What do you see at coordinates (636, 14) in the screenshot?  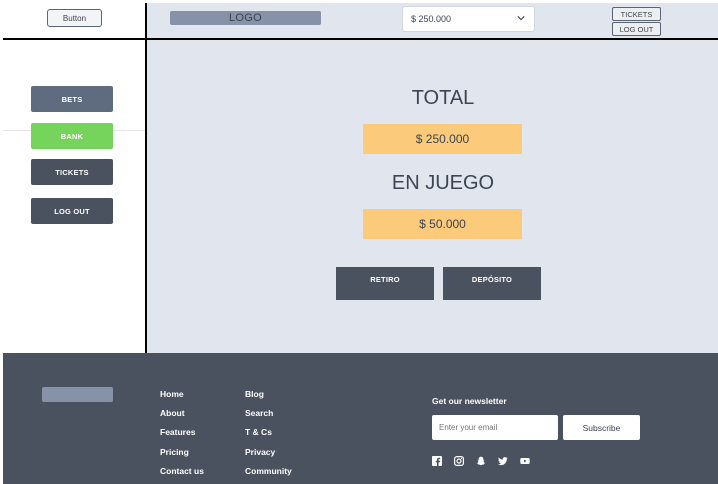 I see `header-tickets-button: TICKETS` at bounding box center [636, 14].